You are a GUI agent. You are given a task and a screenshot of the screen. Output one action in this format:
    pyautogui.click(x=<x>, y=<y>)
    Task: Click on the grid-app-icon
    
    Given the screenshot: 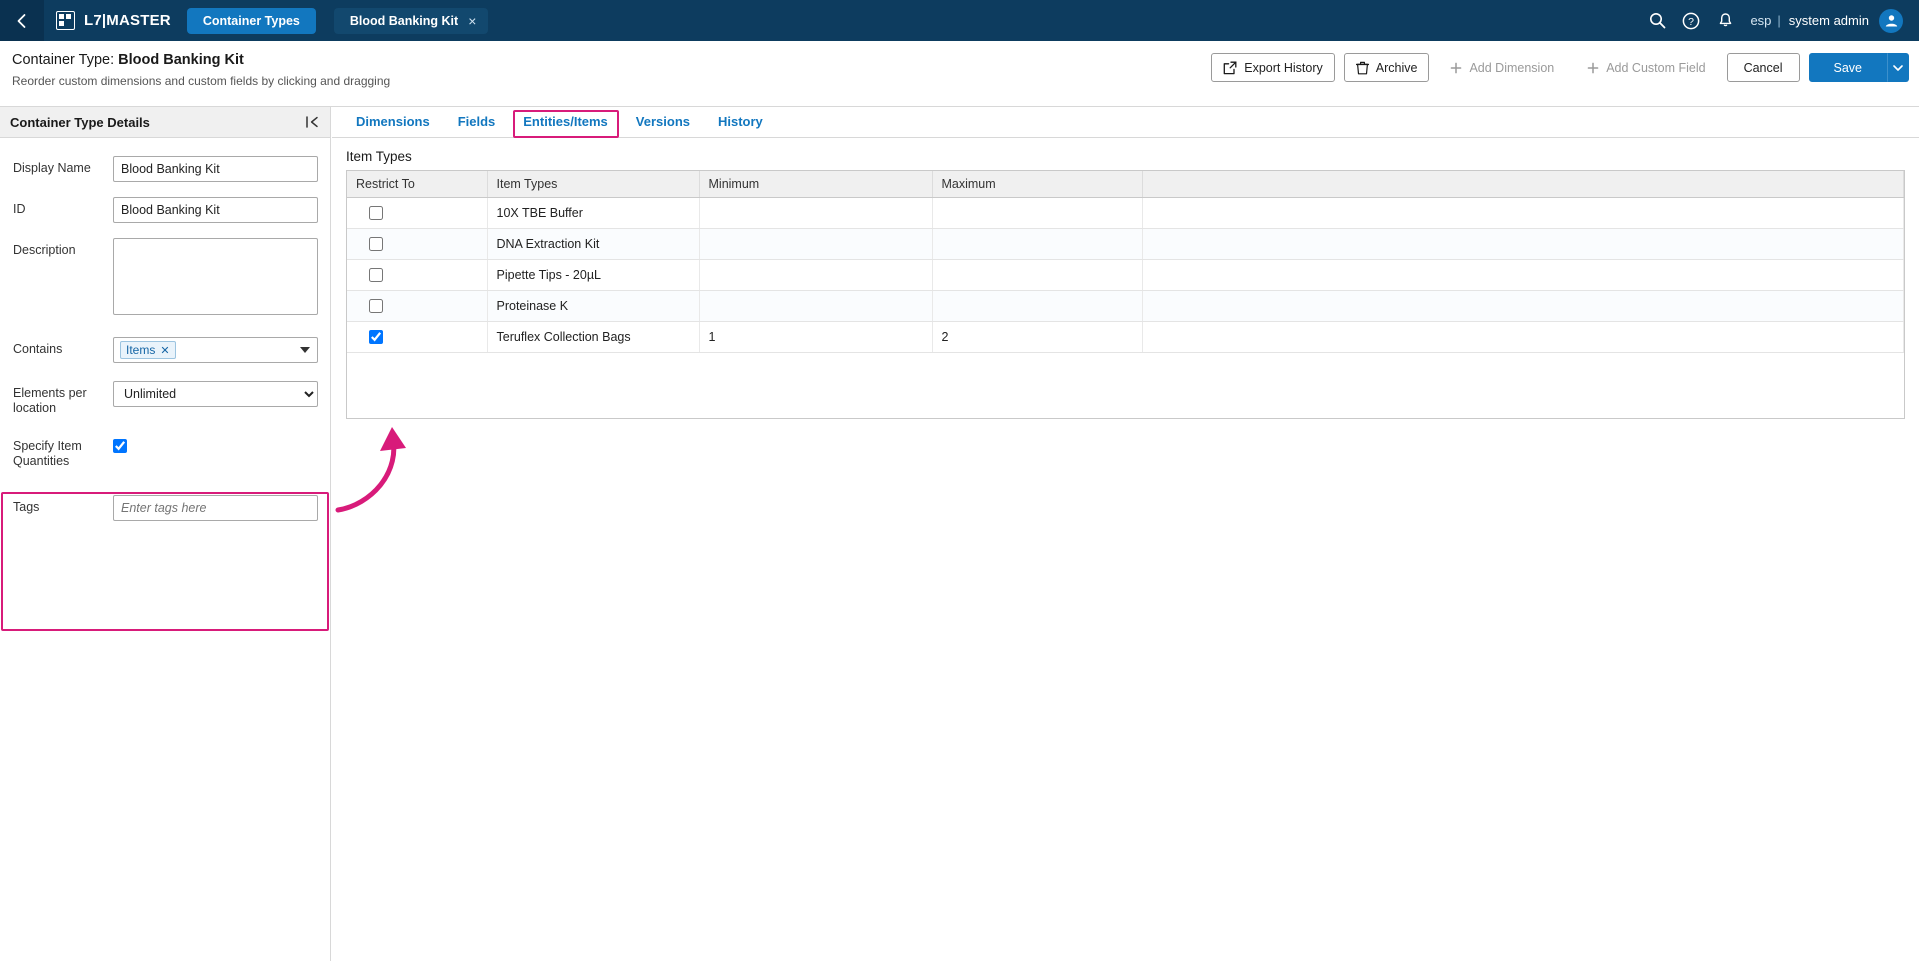 What is the action you would take?
    pyautogui.click(x=65, y=20)
    